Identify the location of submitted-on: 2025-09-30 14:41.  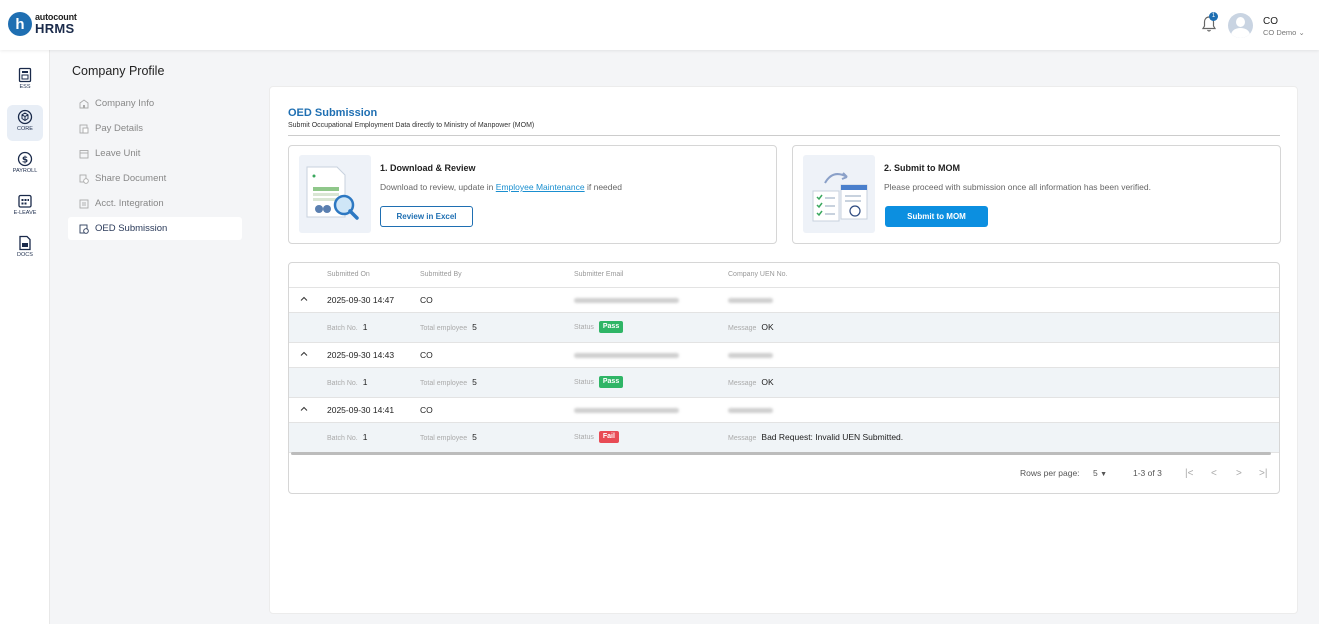
(361, 410).